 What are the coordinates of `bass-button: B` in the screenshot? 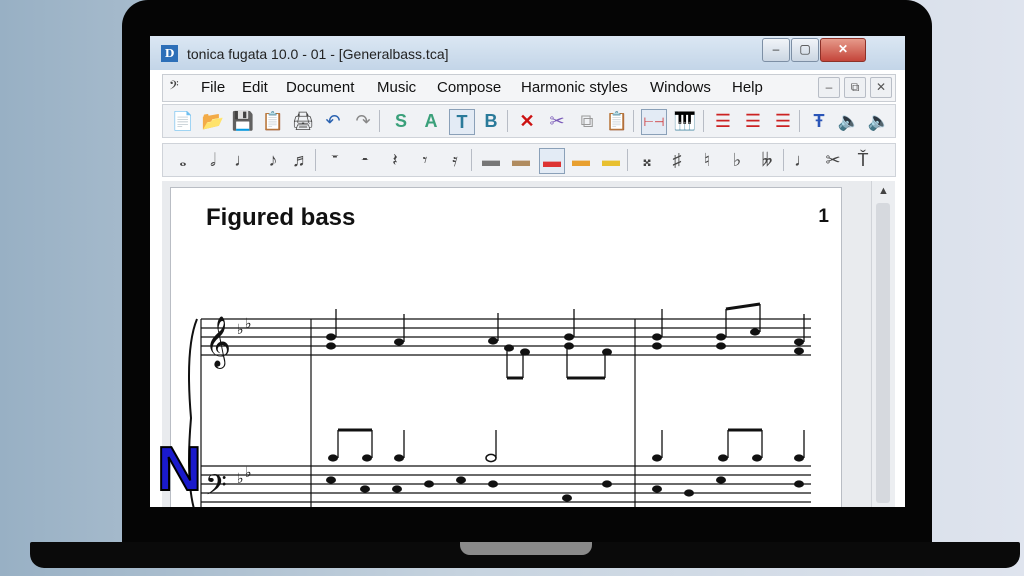 It's located at (491, 121).